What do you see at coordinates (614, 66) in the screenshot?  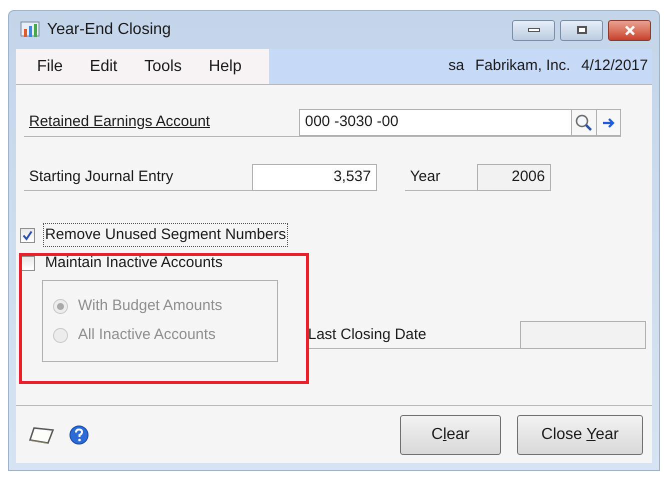 I see `session-date: 4/12/2017` at bounding box center [614, 66].